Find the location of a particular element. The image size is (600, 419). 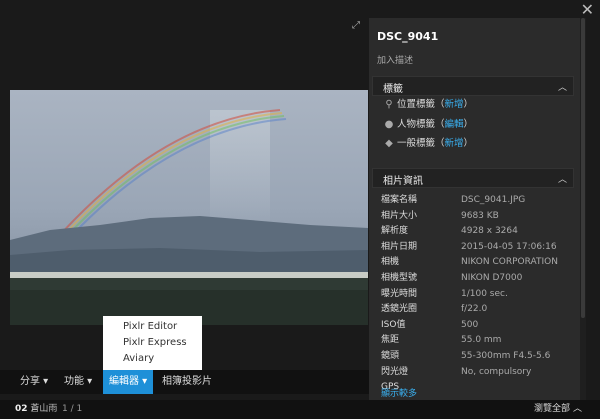

info-row: 相片大小 9683 KB is located at coordinates (469, 217).